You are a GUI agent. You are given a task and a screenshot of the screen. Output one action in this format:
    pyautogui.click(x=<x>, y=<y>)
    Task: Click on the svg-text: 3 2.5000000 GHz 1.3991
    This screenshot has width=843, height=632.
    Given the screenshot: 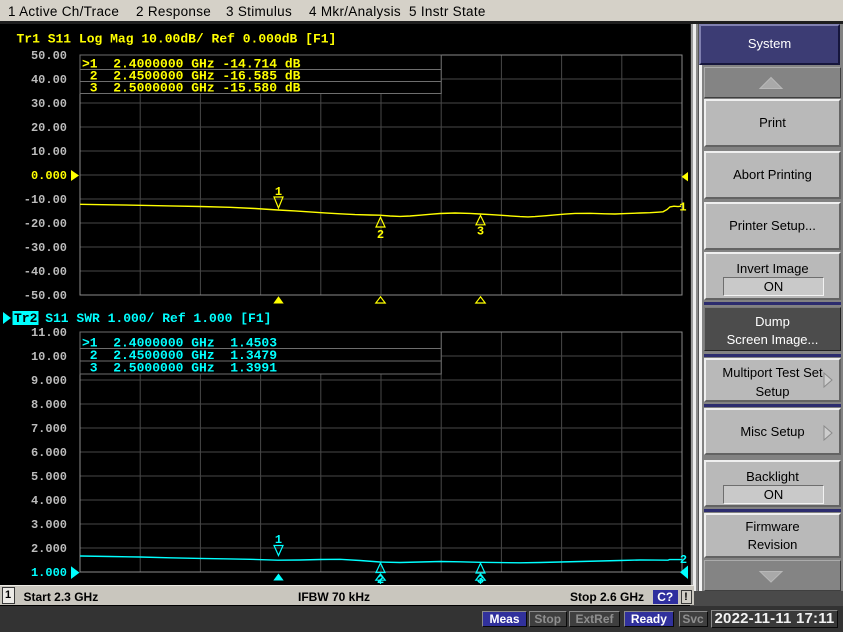 What is the action you would take?
    pyautogui.click(x=179, y=368)
    